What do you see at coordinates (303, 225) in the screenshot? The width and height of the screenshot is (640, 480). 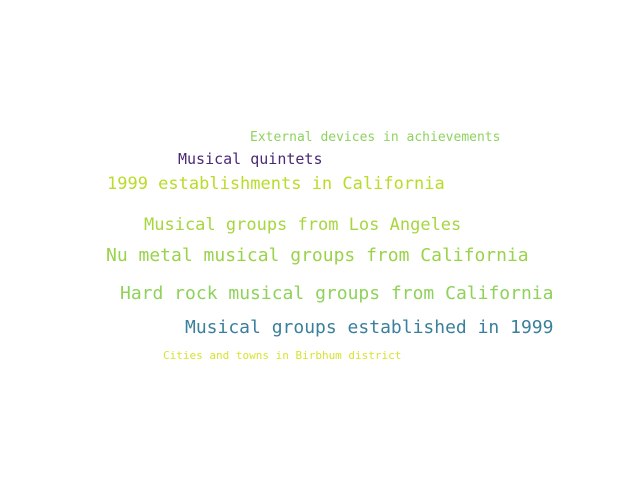 I see `word-musical-groups-la: Musical groups from Los Angeles` at bounding box center [303, 225].